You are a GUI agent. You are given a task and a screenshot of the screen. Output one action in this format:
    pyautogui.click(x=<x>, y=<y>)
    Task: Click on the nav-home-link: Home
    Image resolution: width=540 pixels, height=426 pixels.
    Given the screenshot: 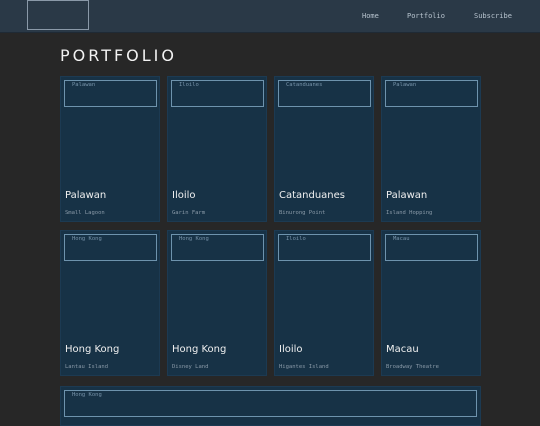 What is the action you would take?
    pyautogui.click(x=370, y=16)
    